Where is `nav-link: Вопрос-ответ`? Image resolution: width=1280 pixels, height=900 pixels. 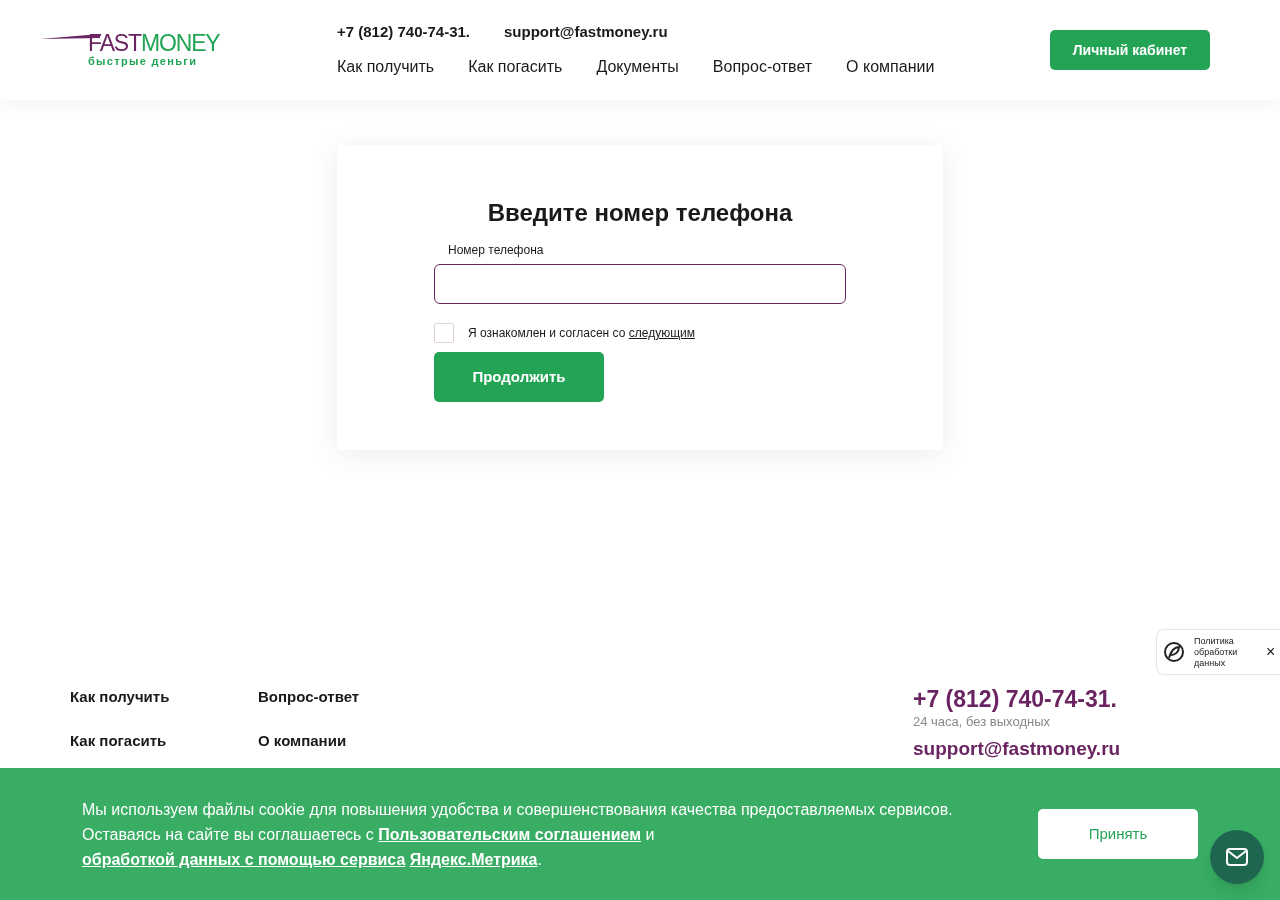 nav-link: Вопрос-ответ is located at coordinates (762, 67).